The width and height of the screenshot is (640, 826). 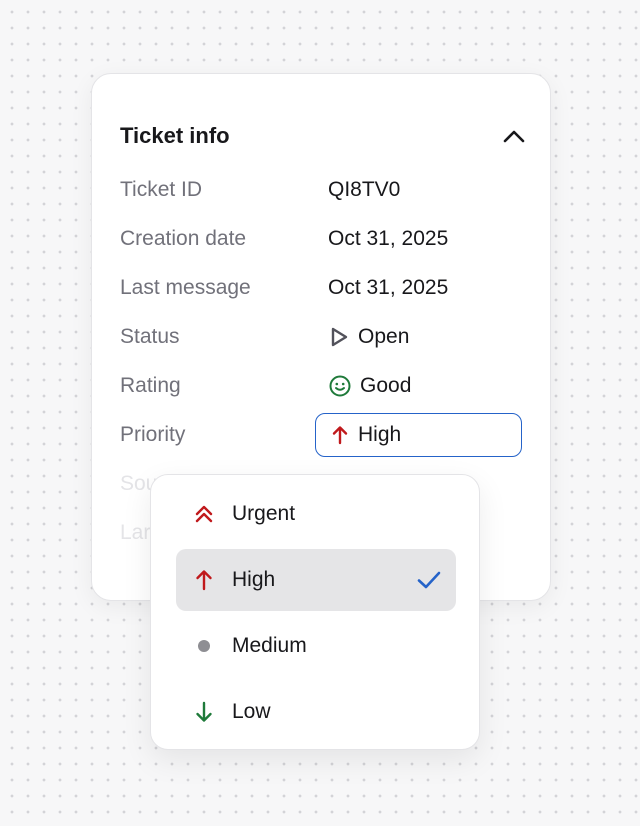 What do you see at coordinates (265, 386) in the screenshot?
I see `field-rating: Rating Good` at bounding box center [265, 386].